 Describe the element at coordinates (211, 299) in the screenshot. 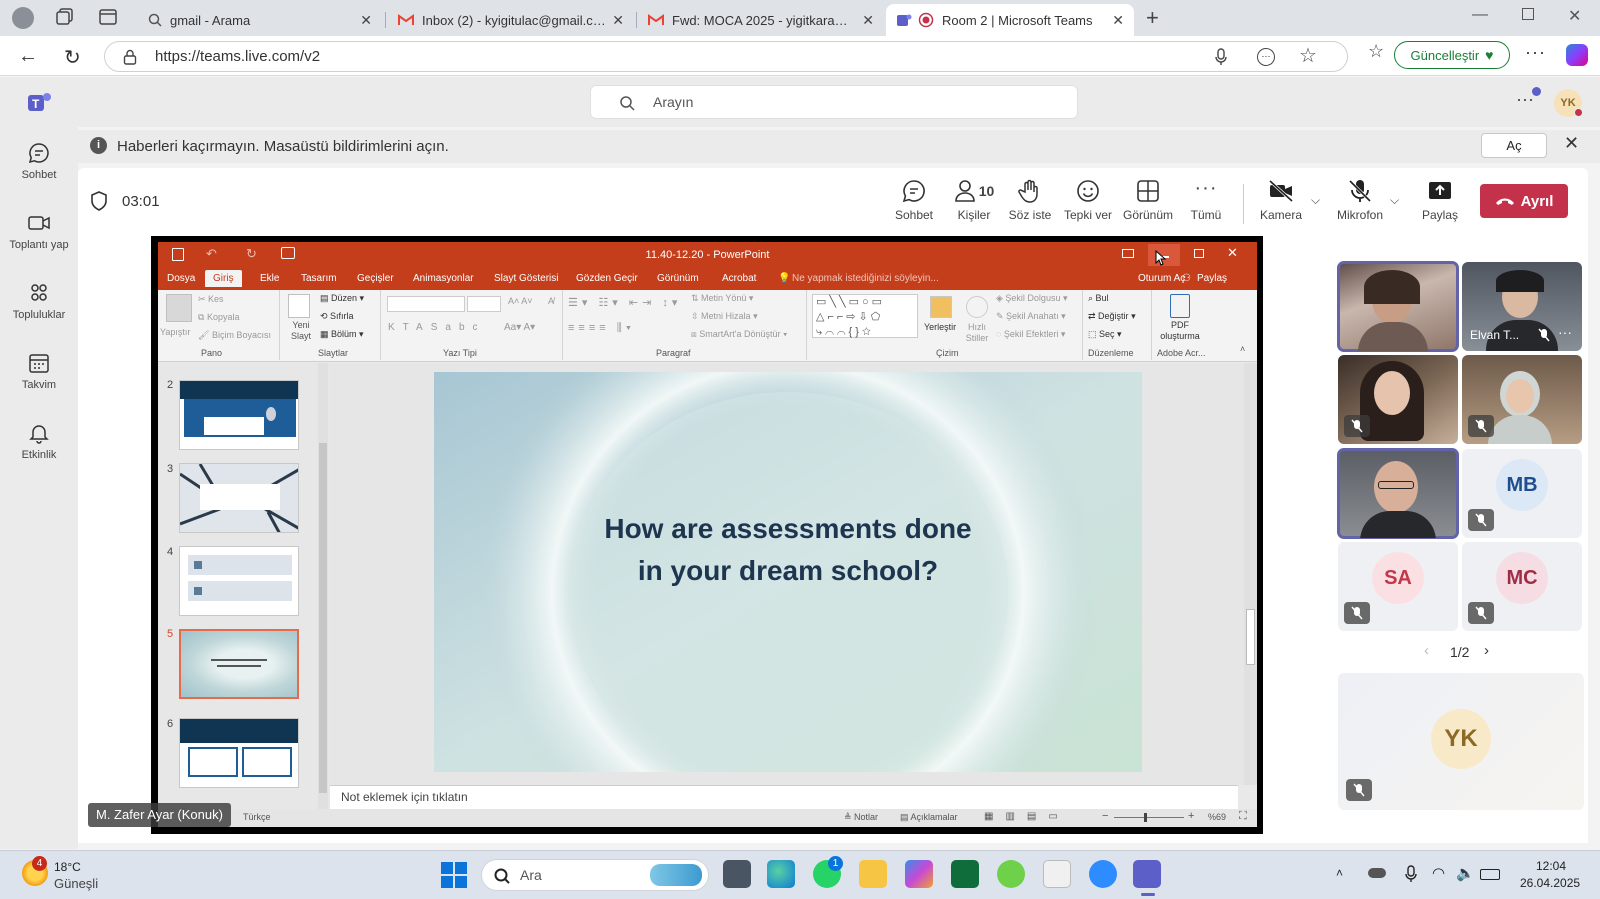

I see `cut-button: ✂ Kes` at that location.